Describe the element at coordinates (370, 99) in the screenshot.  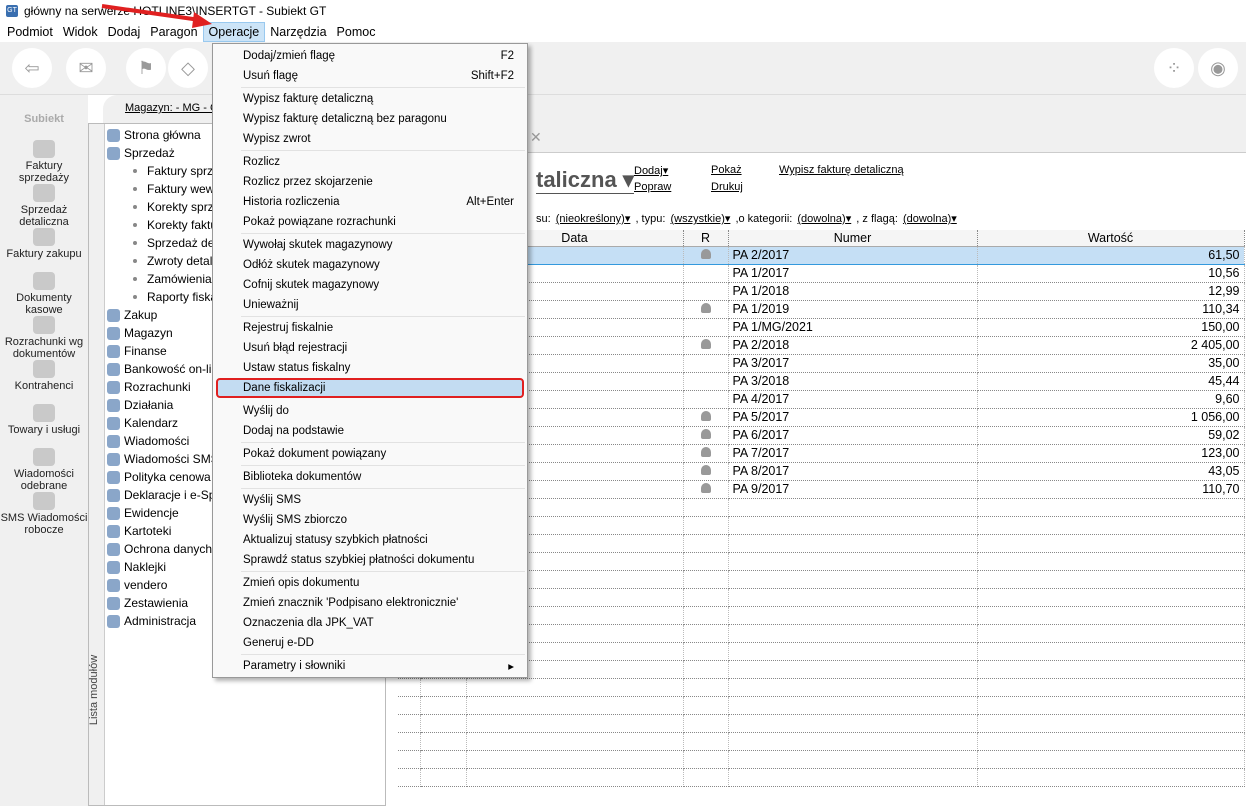
I see `menu-item: Wypisz fakturę detaliczną` at that location.